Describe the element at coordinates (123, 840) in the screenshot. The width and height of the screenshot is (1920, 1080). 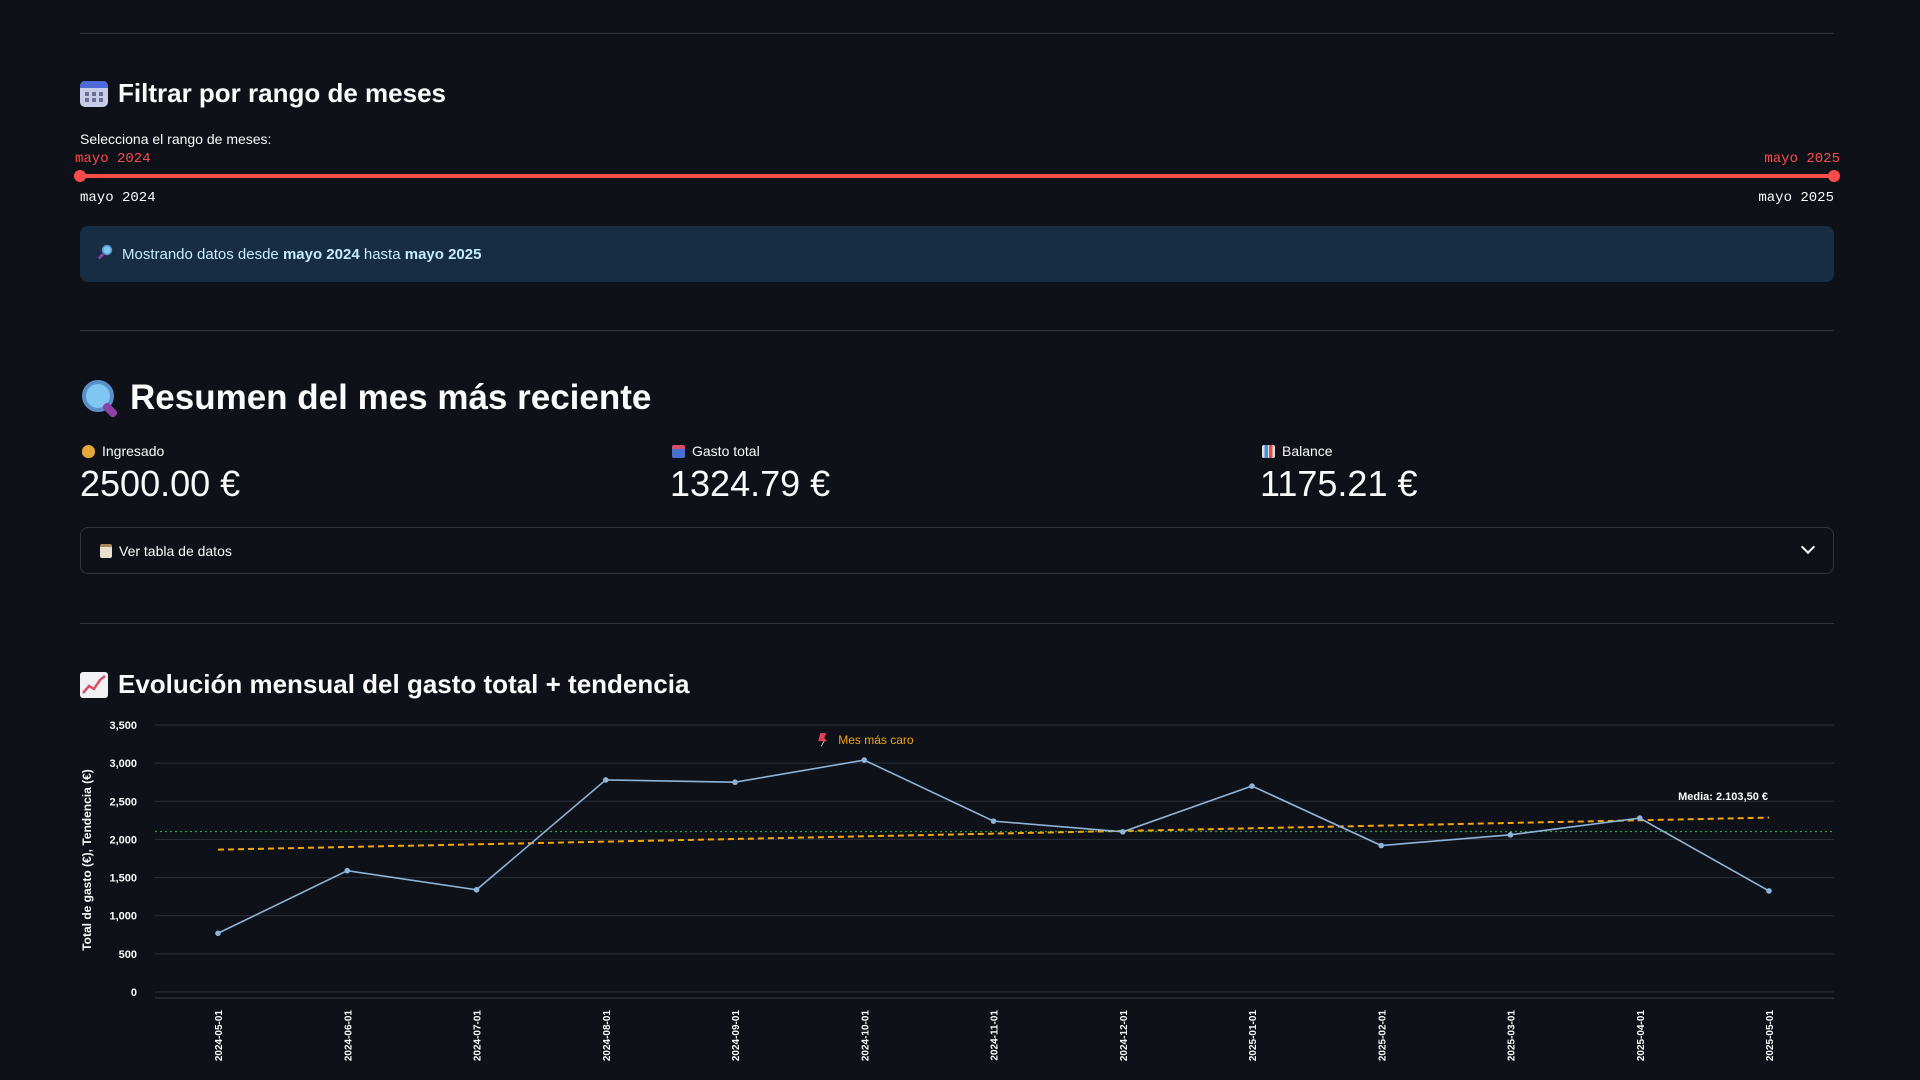
I see `y-tick-label: 2,000` at that location.